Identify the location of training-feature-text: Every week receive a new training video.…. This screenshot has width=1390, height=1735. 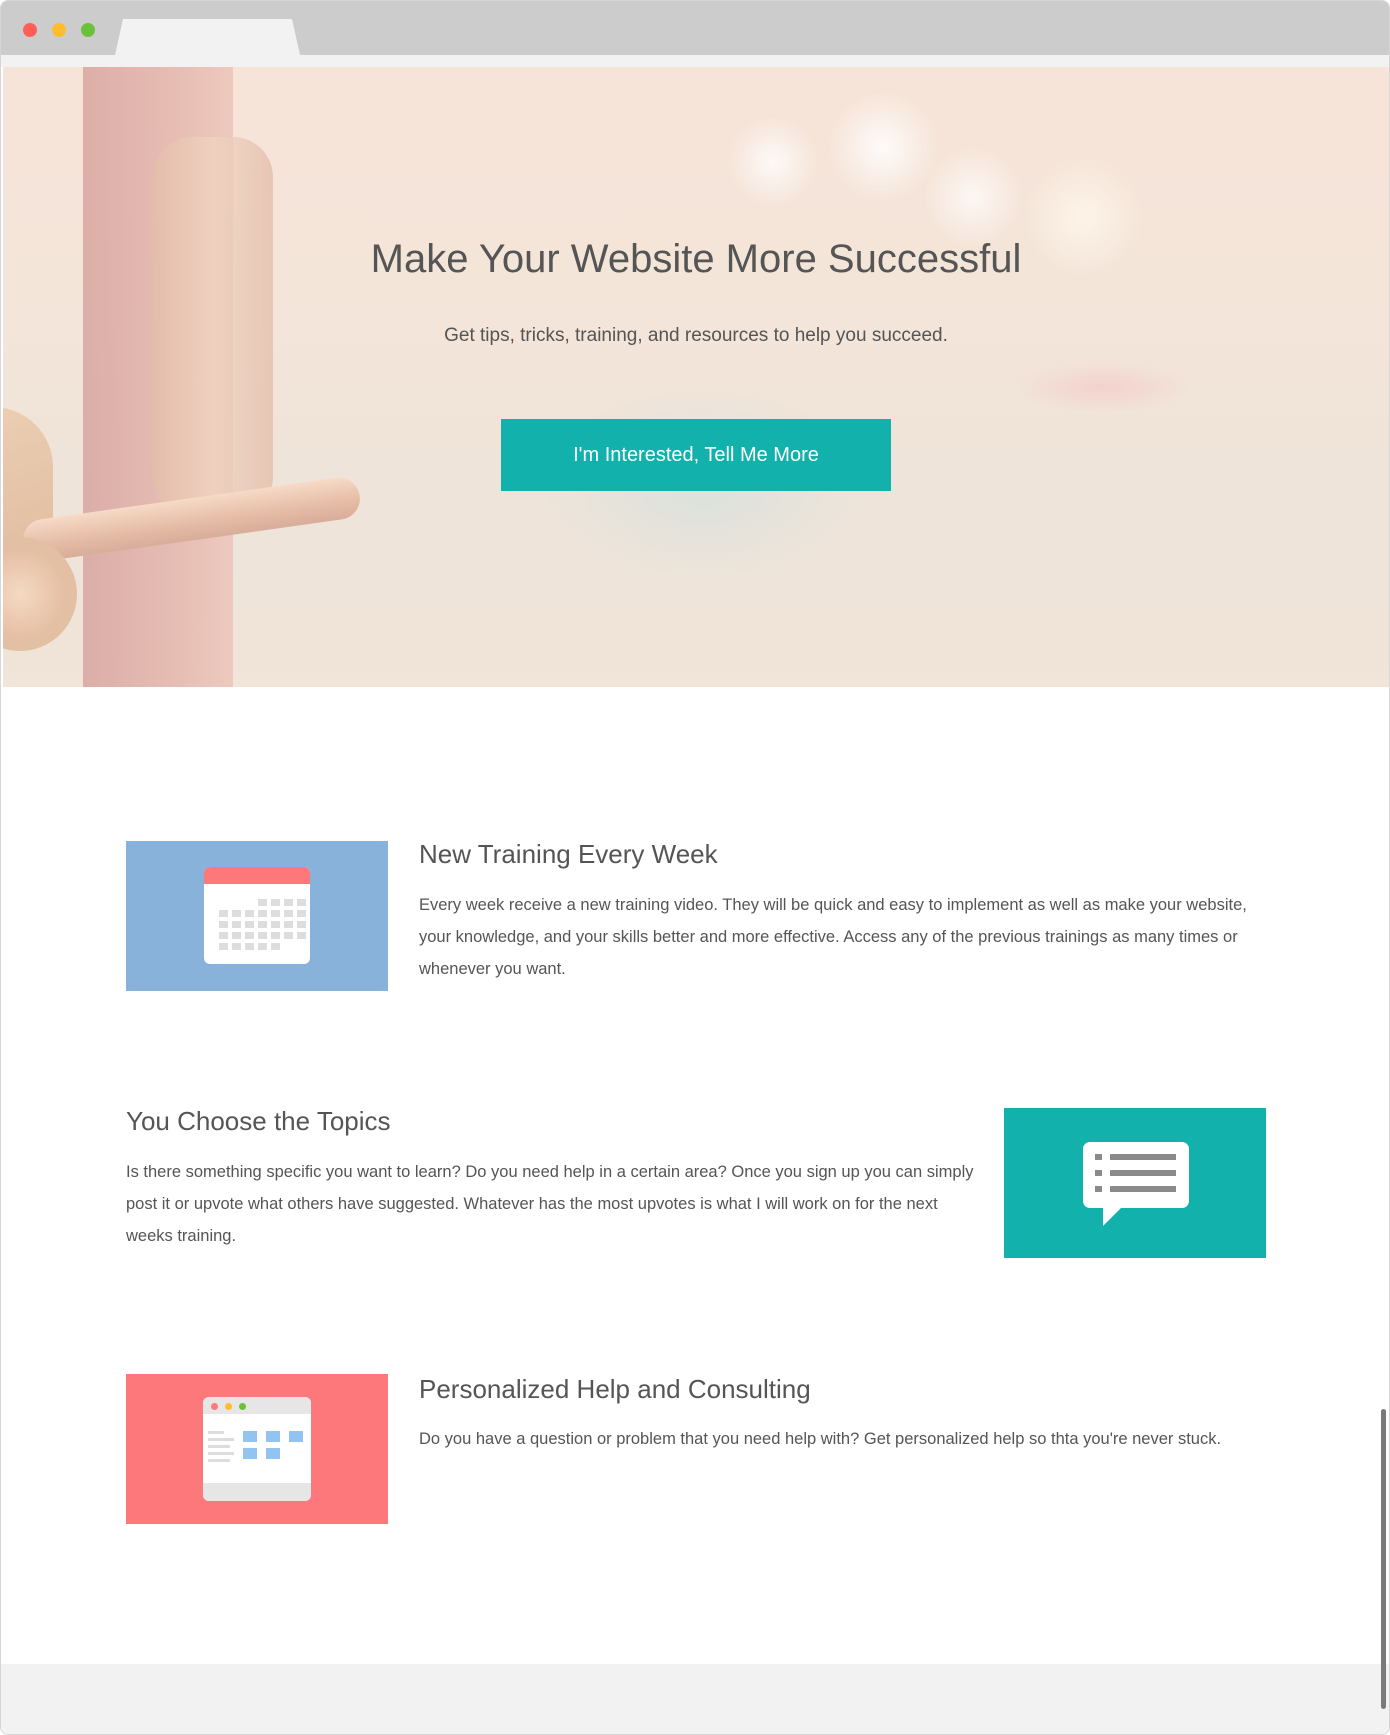
(833, 937).